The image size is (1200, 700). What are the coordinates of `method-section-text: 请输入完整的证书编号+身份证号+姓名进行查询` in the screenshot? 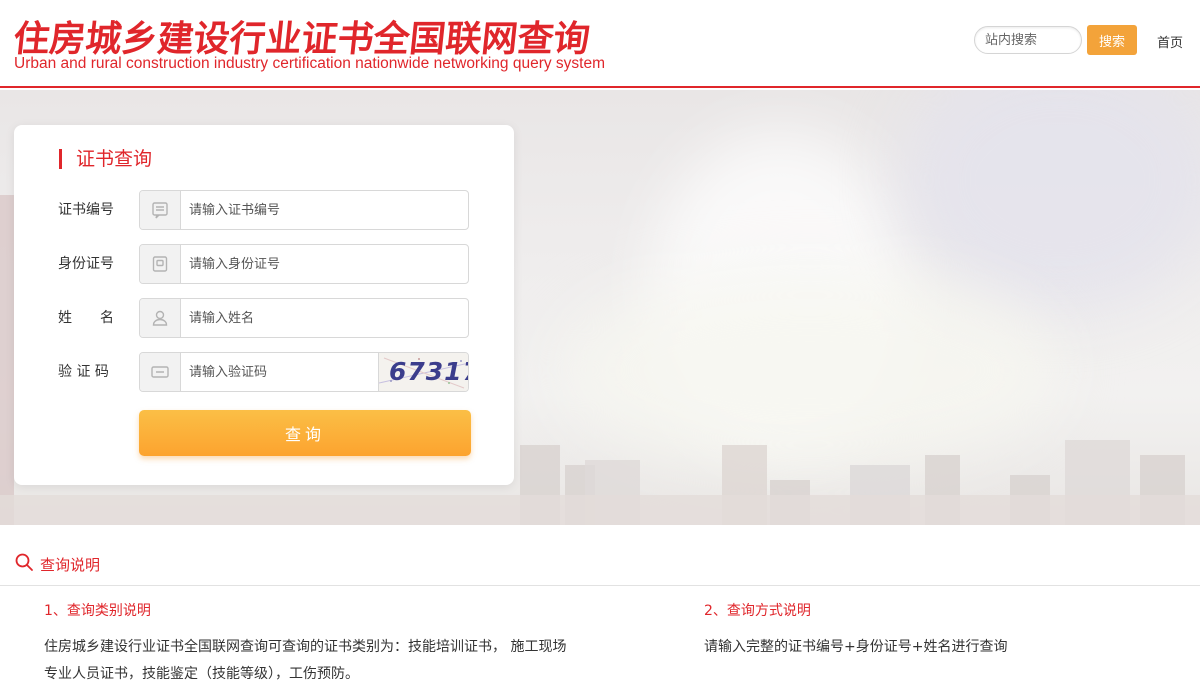 It's located at (944, 647).